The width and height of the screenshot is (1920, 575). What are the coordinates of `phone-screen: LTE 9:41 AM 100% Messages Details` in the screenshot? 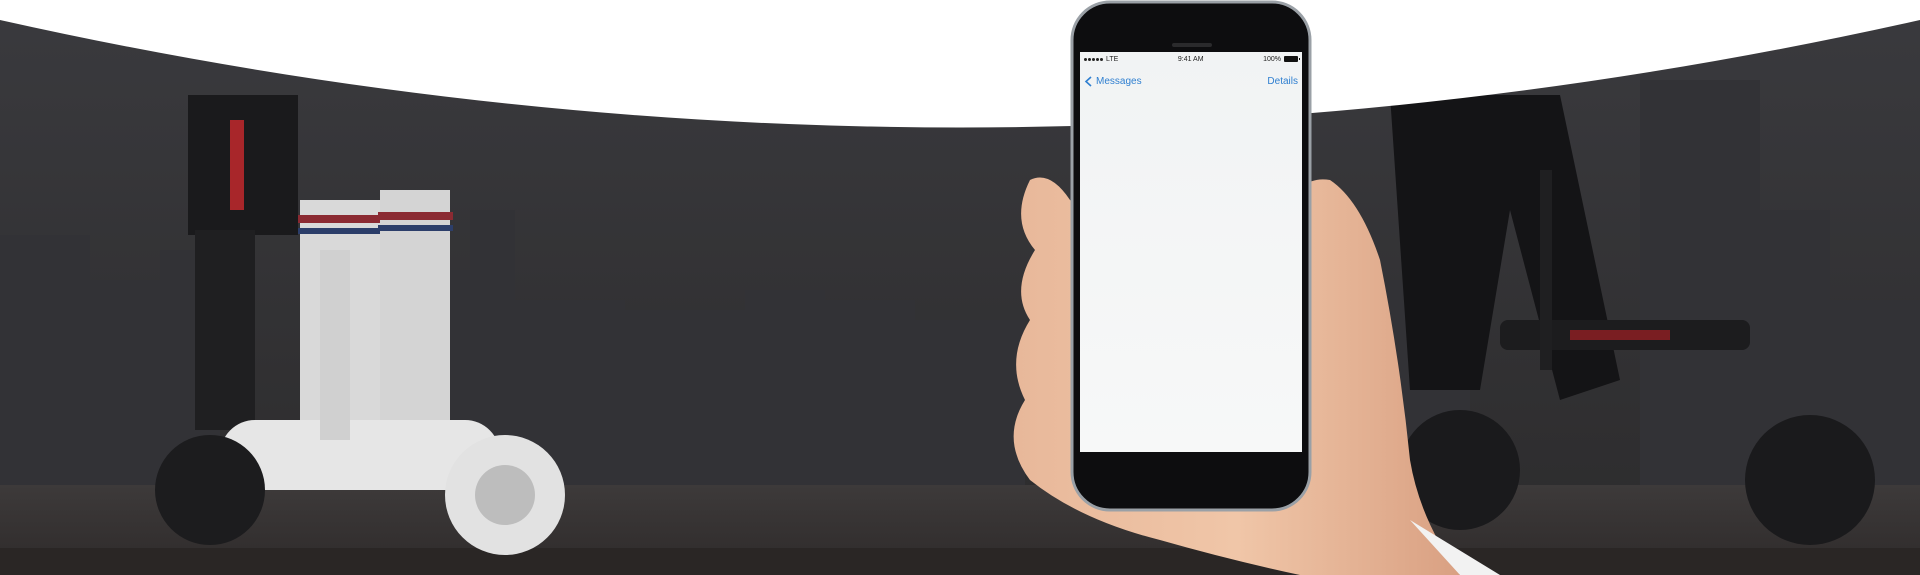 It's located at (1191, 252).